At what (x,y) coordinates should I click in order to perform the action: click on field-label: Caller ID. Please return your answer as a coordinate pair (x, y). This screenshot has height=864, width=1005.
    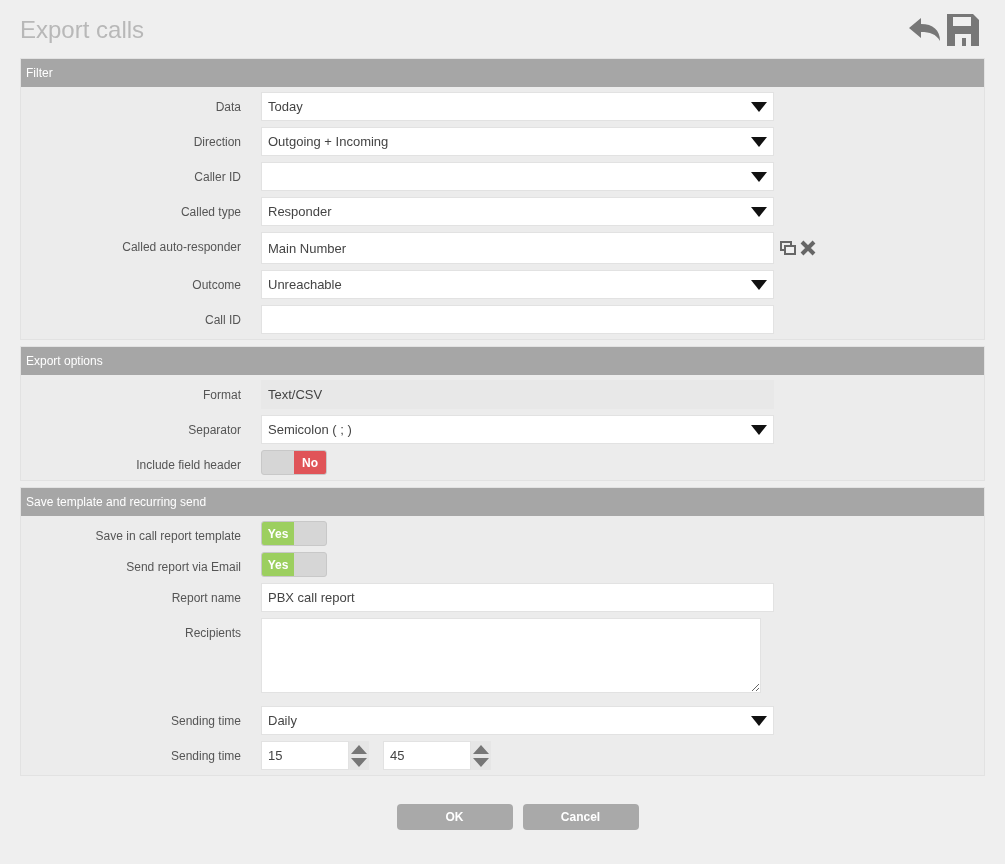
    Looking at the image, I should click on (217, 177).